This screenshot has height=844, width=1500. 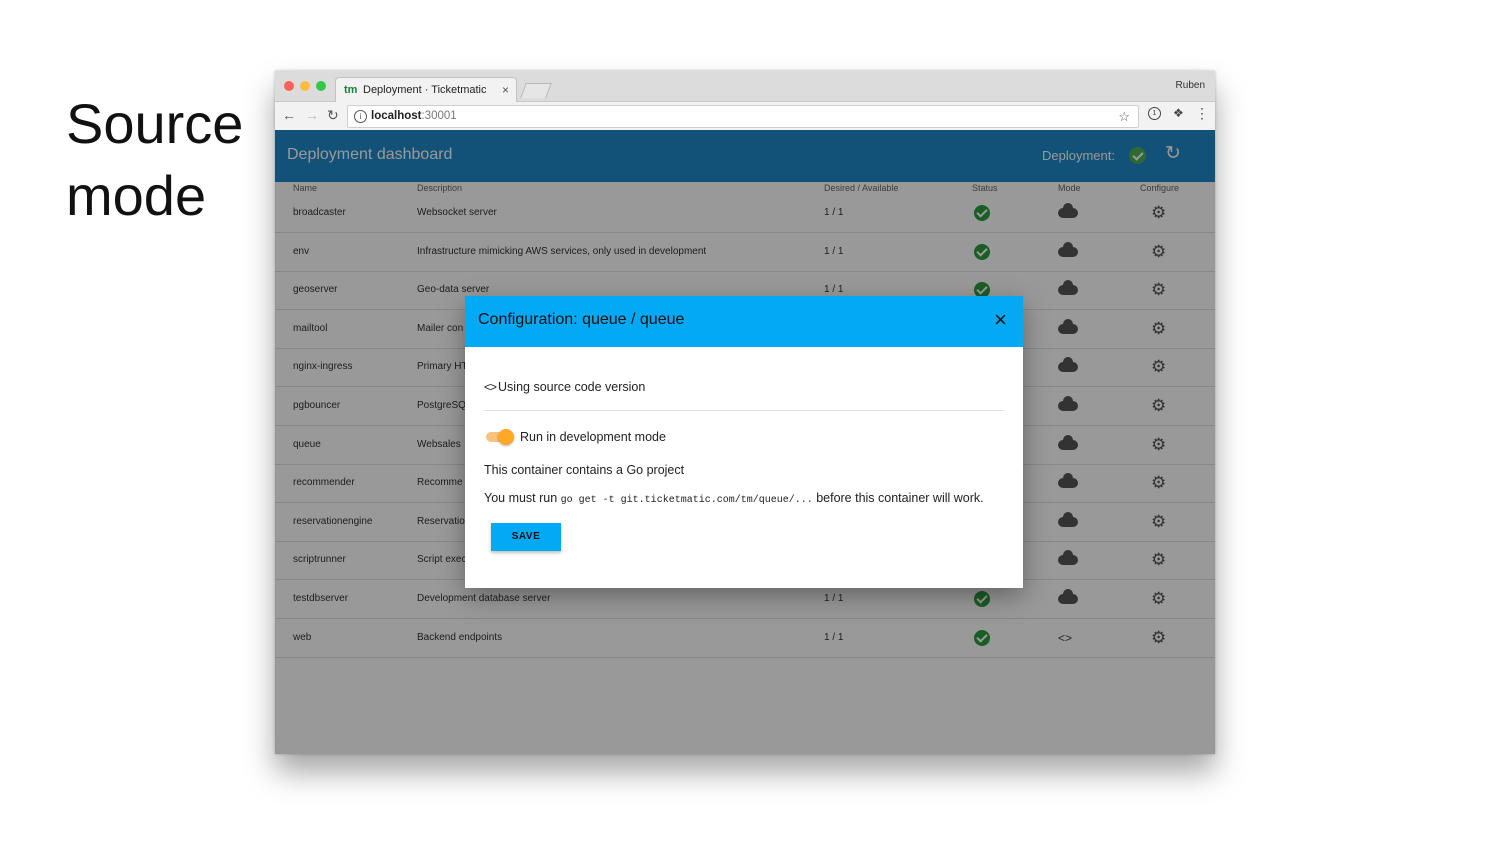 What do you see at coordinates (744, 410) in the screenshot?
I see `divider` at bounding box center [744, 410].